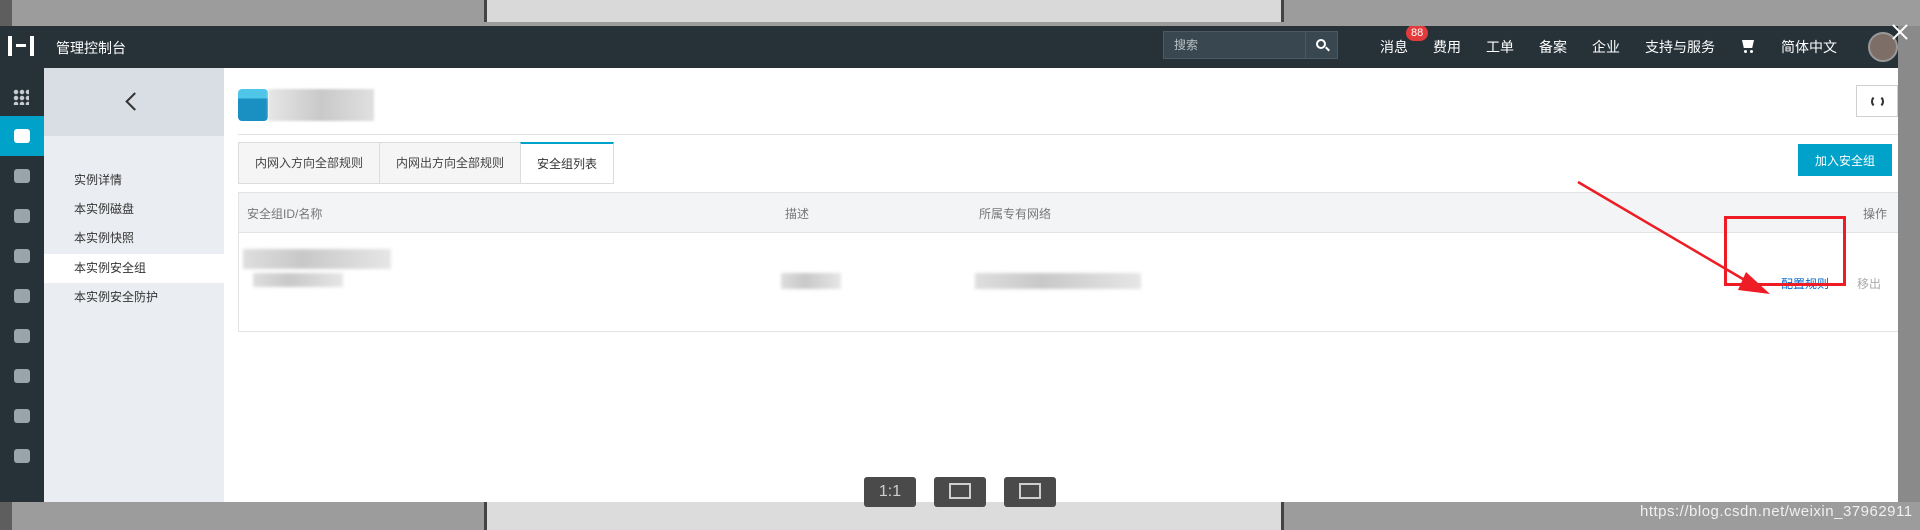  I want to click on nodes-icon, so click(22, 336).